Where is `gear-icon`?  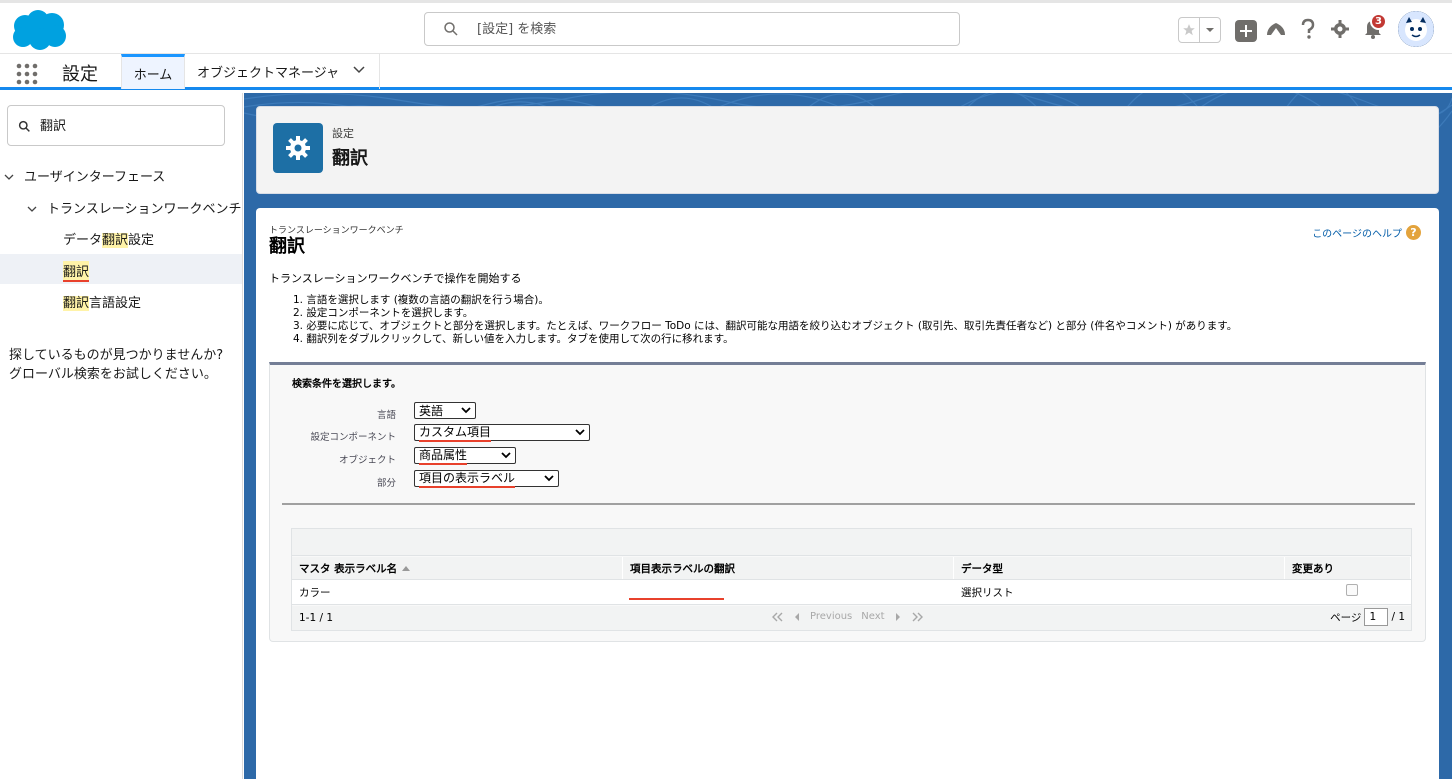 gear-icon is located at coordinates (1340, 29).